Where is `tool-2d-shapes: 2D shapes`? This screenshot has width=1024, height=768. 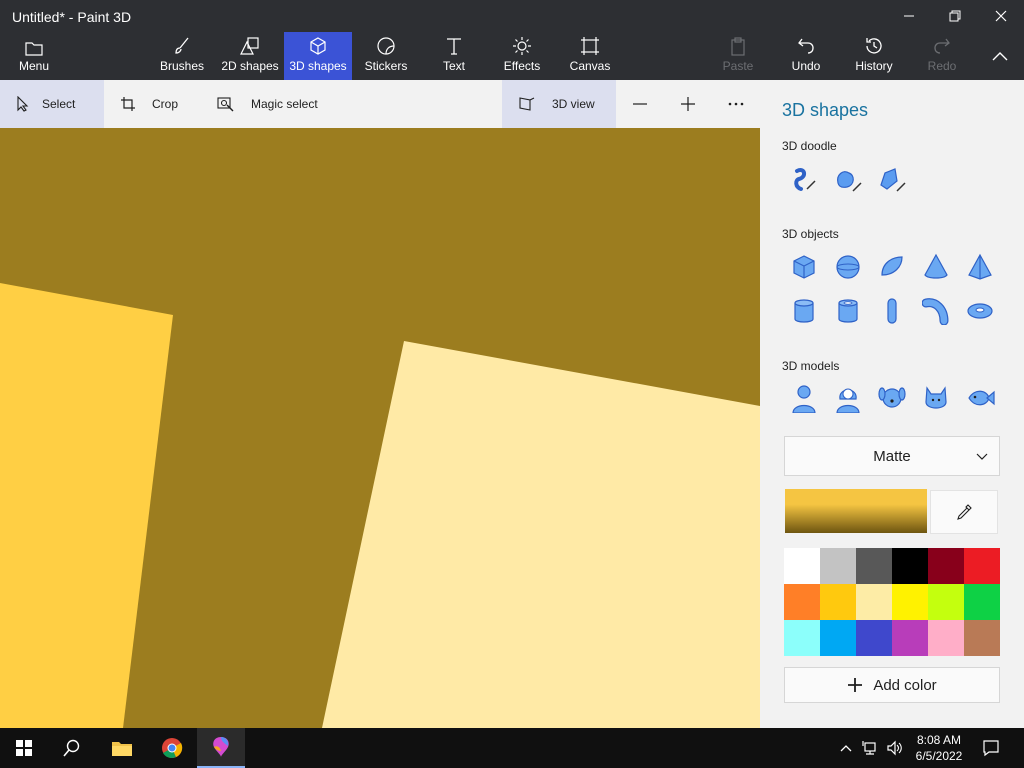 tool-2d-shapes: 2D shapes is located at coordinates (250, 56).